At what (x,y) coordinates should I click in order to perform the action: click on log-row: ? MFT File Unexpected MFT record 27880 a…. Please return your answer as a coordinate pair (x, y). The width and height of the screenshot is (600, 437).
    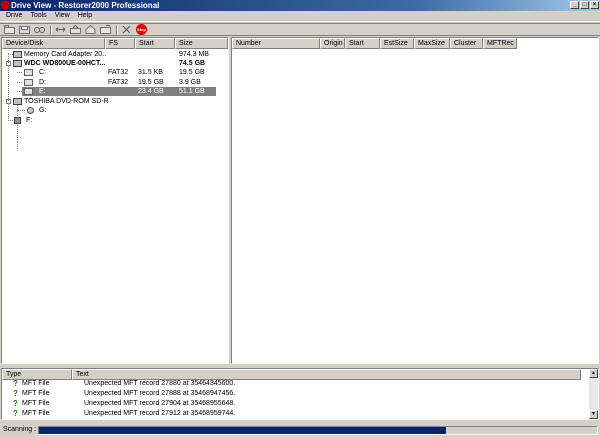
    Looking at the image, I should click on (296, 384).